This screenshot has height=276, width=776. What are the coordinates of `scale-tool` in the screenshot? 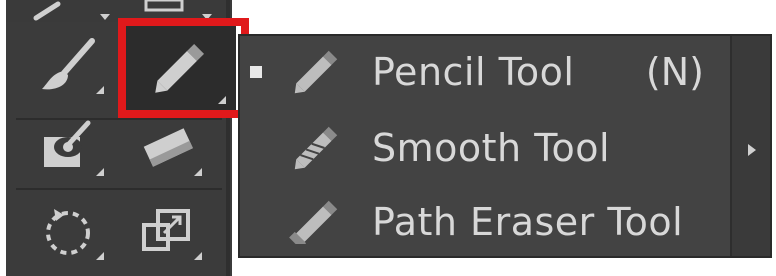 It's located at (167, 231).